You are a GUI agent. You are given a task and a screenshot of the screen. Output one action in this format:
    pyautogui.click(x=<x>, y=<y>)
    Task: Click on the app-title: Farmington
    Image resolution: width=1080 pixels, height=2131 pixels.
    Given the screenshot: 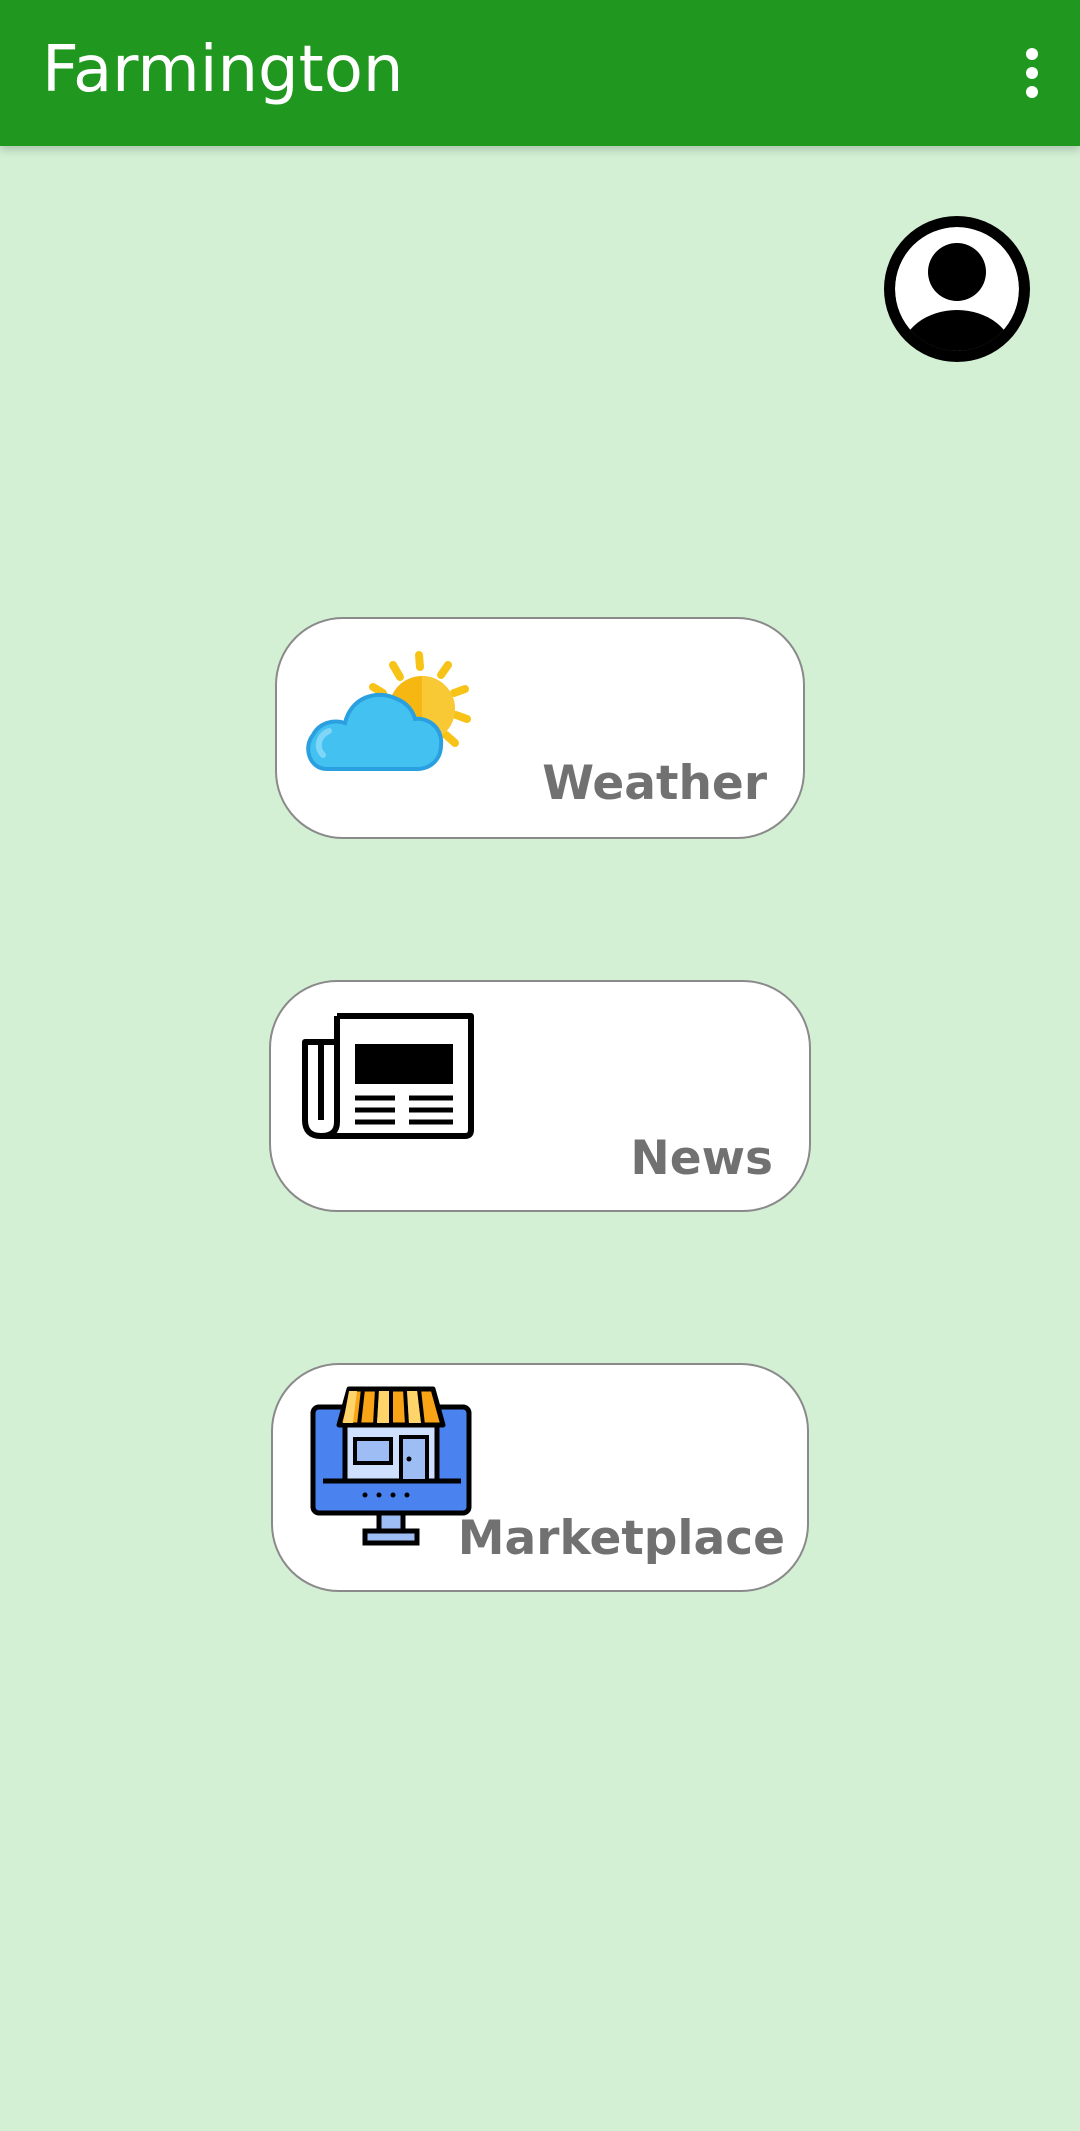 What is the action you would take?
    pyautogui.click(x=223, y=70)
    